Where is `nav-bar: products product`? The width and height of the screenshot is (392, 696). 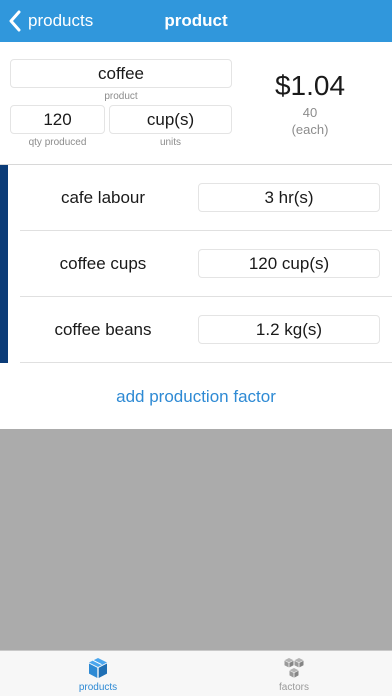
nav-bar: products product is located at coordinates (196, 21).